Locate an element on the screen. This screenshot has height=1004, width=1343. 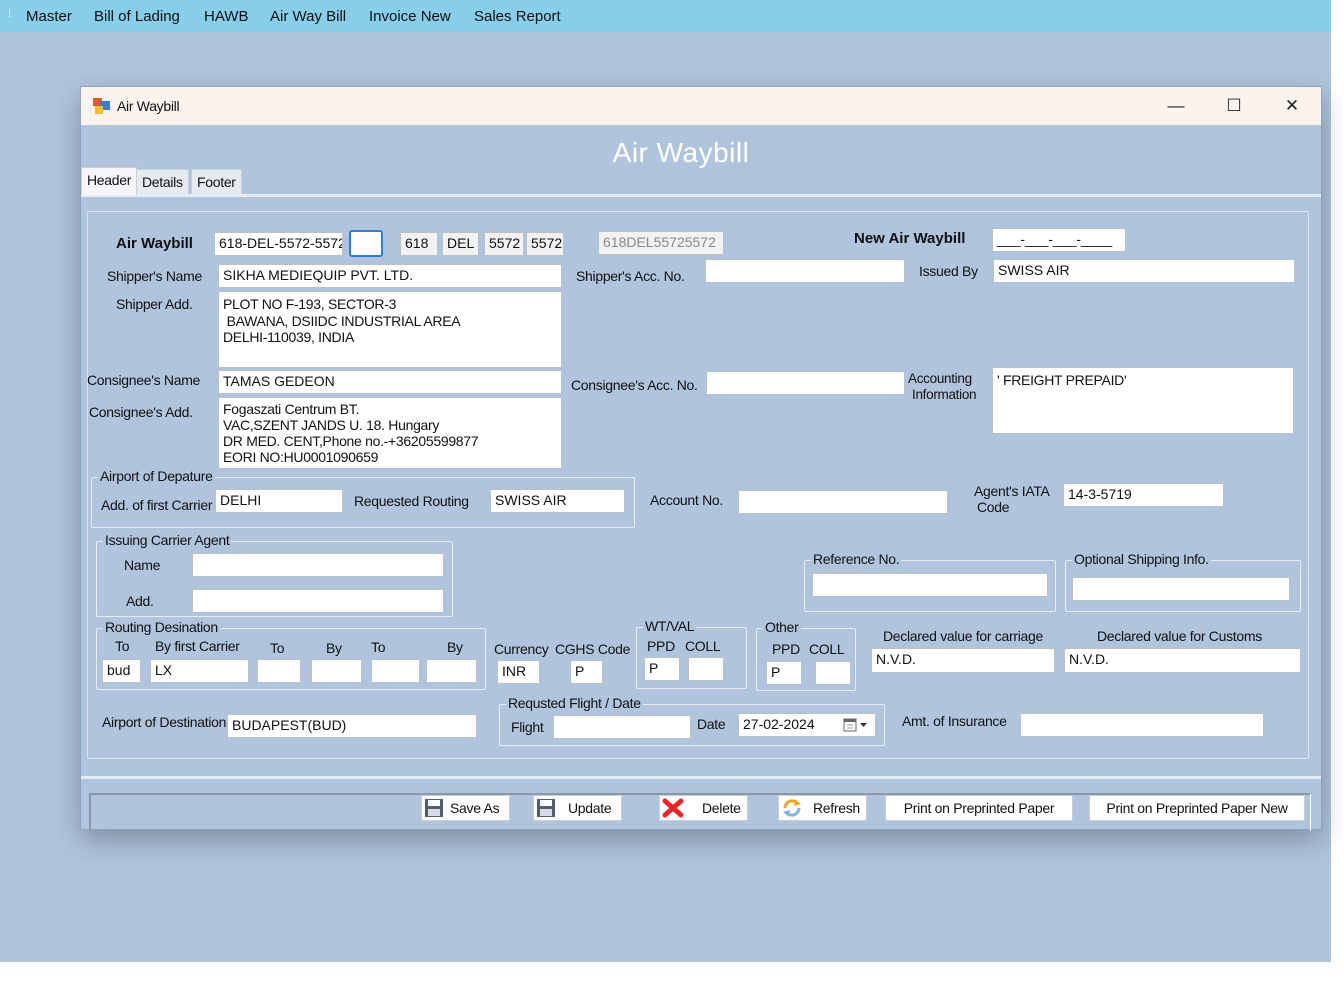
new-air-waybill-label: New Air Waybill is located at coordinates (910, 238).